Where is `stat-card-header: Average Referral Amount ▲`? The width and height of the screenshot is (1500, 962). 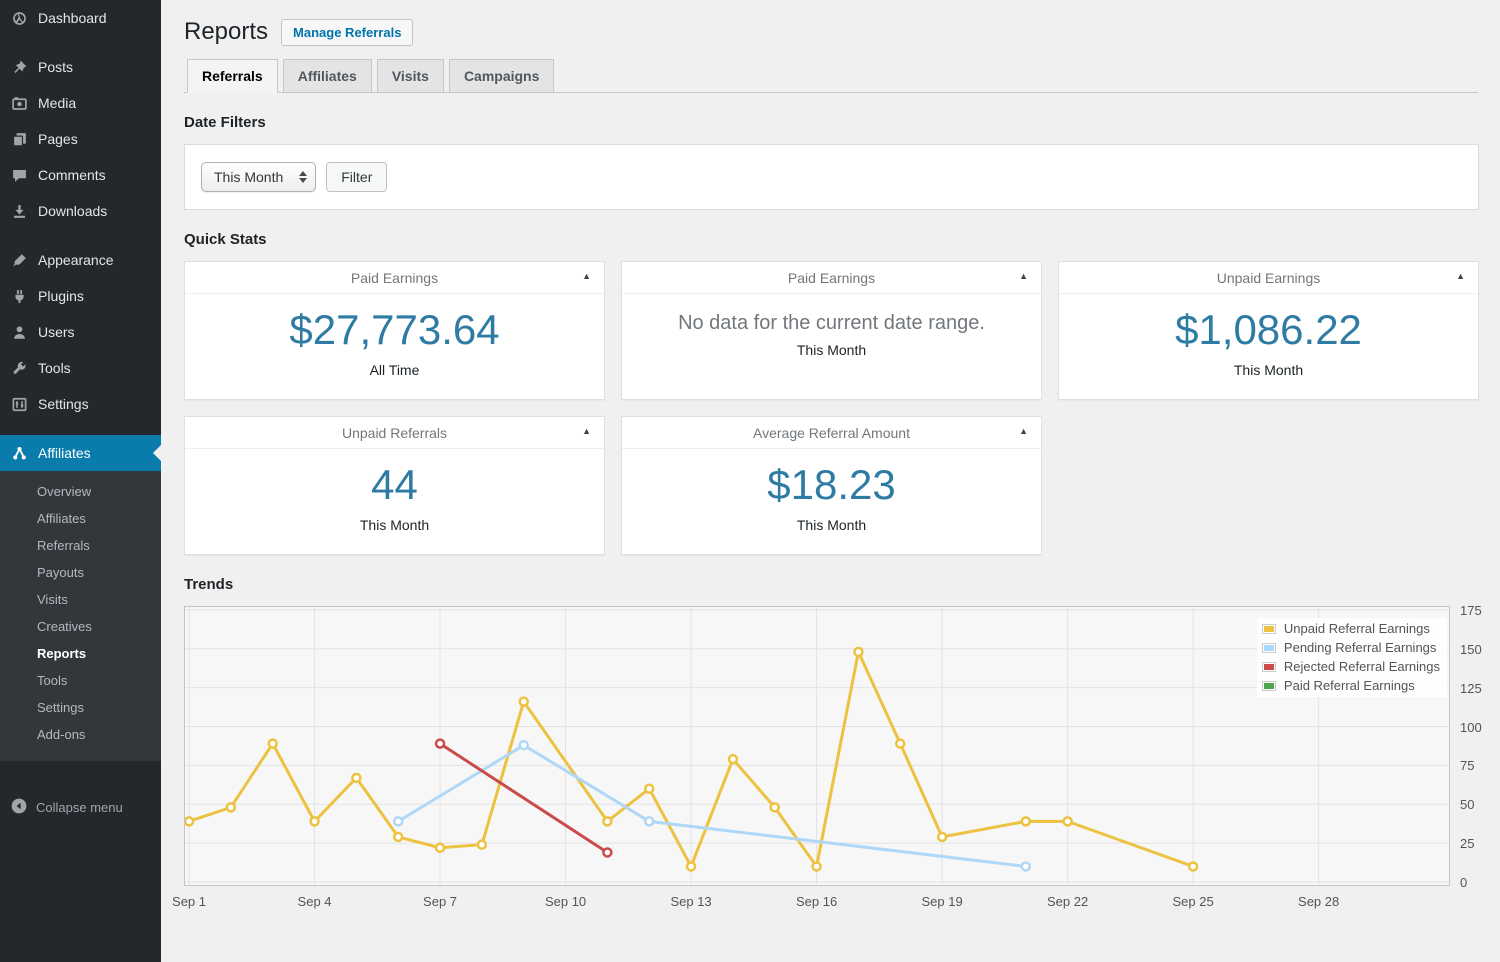 stat-card-header: Average Referral Amount ▲ is located at coordinates (831, 433).